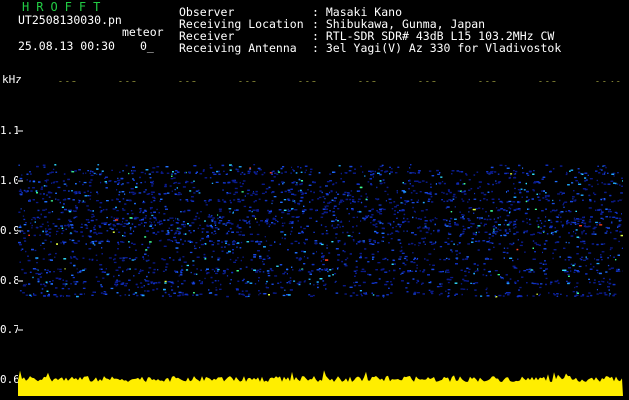  I want to click on y-tick-label: 0.8, so click(10, 280).